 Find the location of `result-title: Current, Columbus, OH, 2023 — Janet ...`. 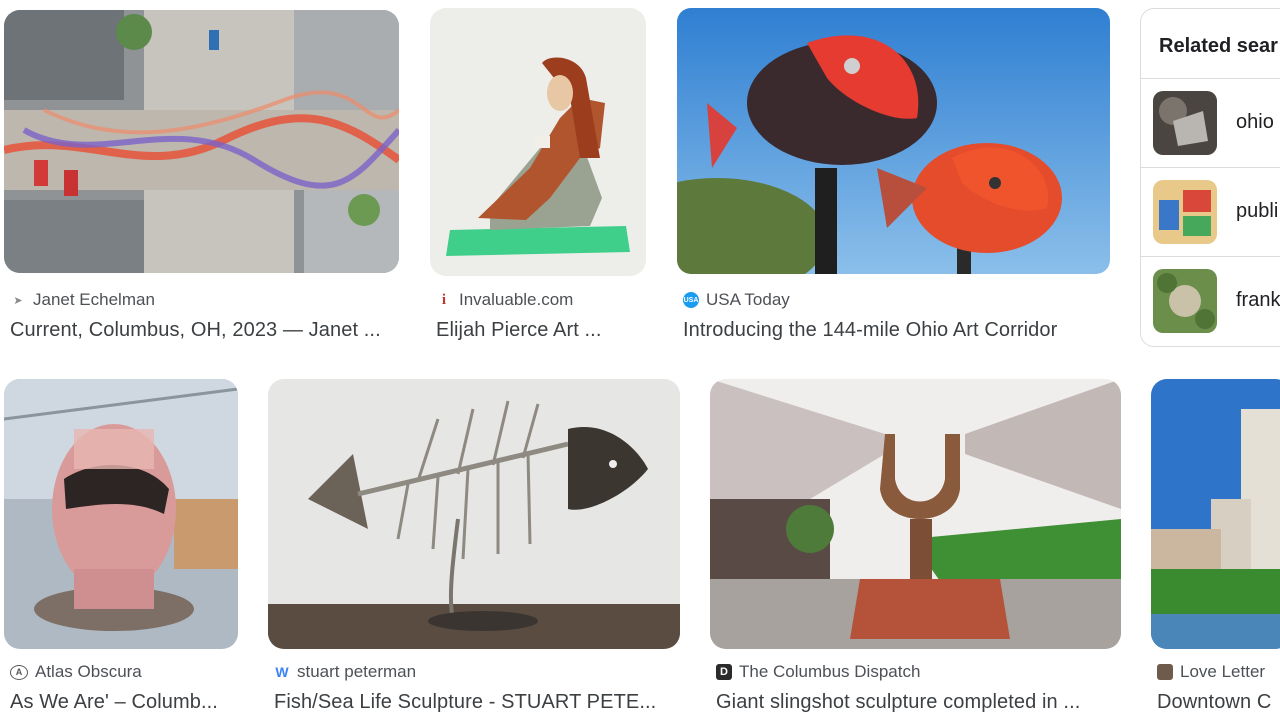

result-title: Current, Columbus, OH, 2023 — Janet ... is located at coordinates (205, 330).